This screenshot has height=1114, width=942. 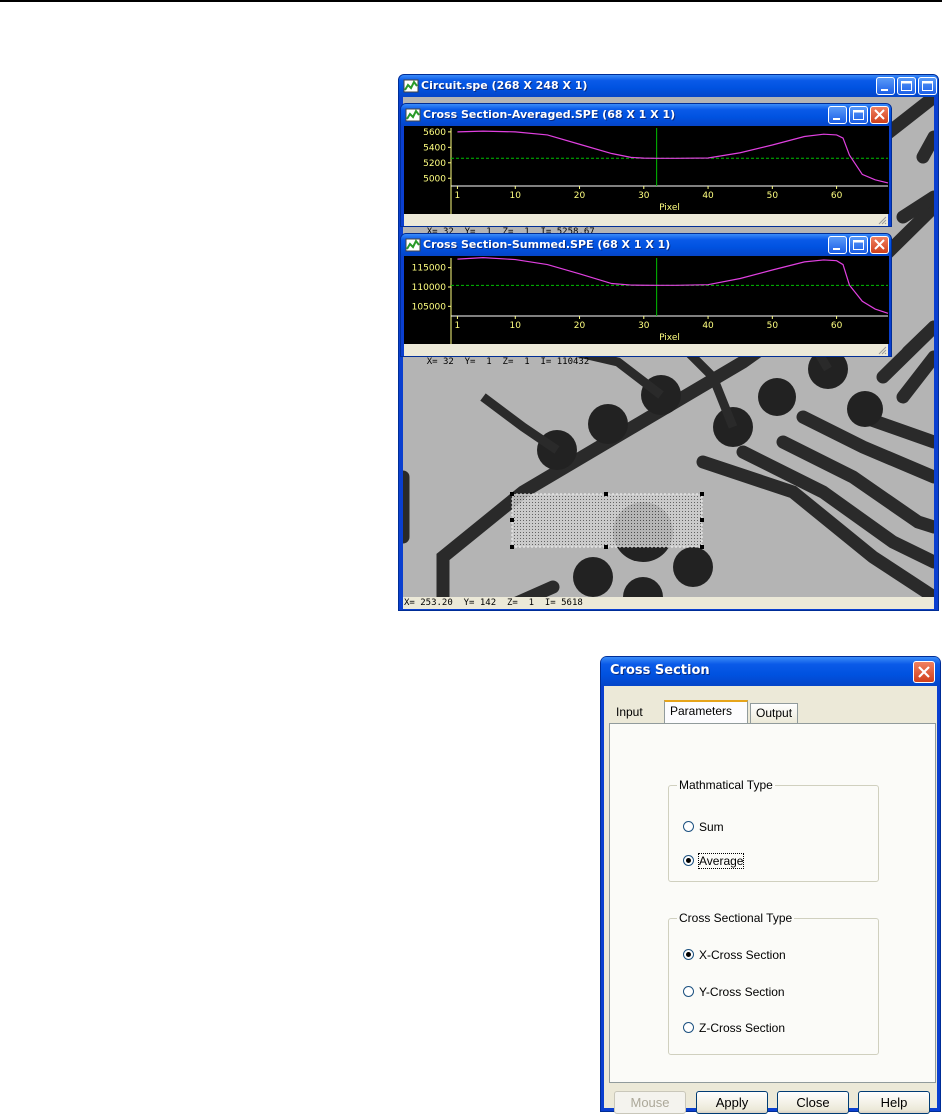 What do you see at coordinates (773, 830) in the screenshot?
I see `mathematical-type-group: Mathmatical Type Sum Average` at bounding box center [773, 830].